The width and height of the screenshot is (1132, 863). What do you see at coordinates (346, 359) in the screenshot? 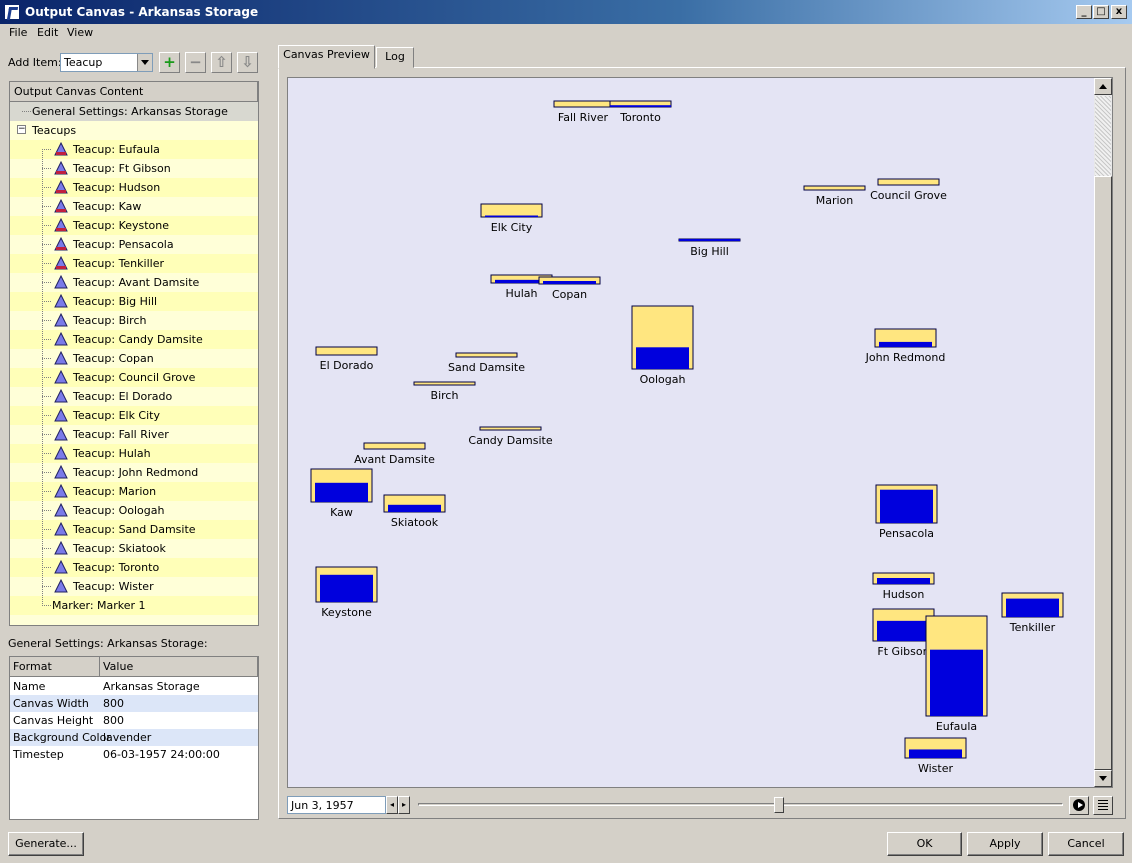
I see `teacup-el-dorado: El Dorado` at bounding box center [346, 359].